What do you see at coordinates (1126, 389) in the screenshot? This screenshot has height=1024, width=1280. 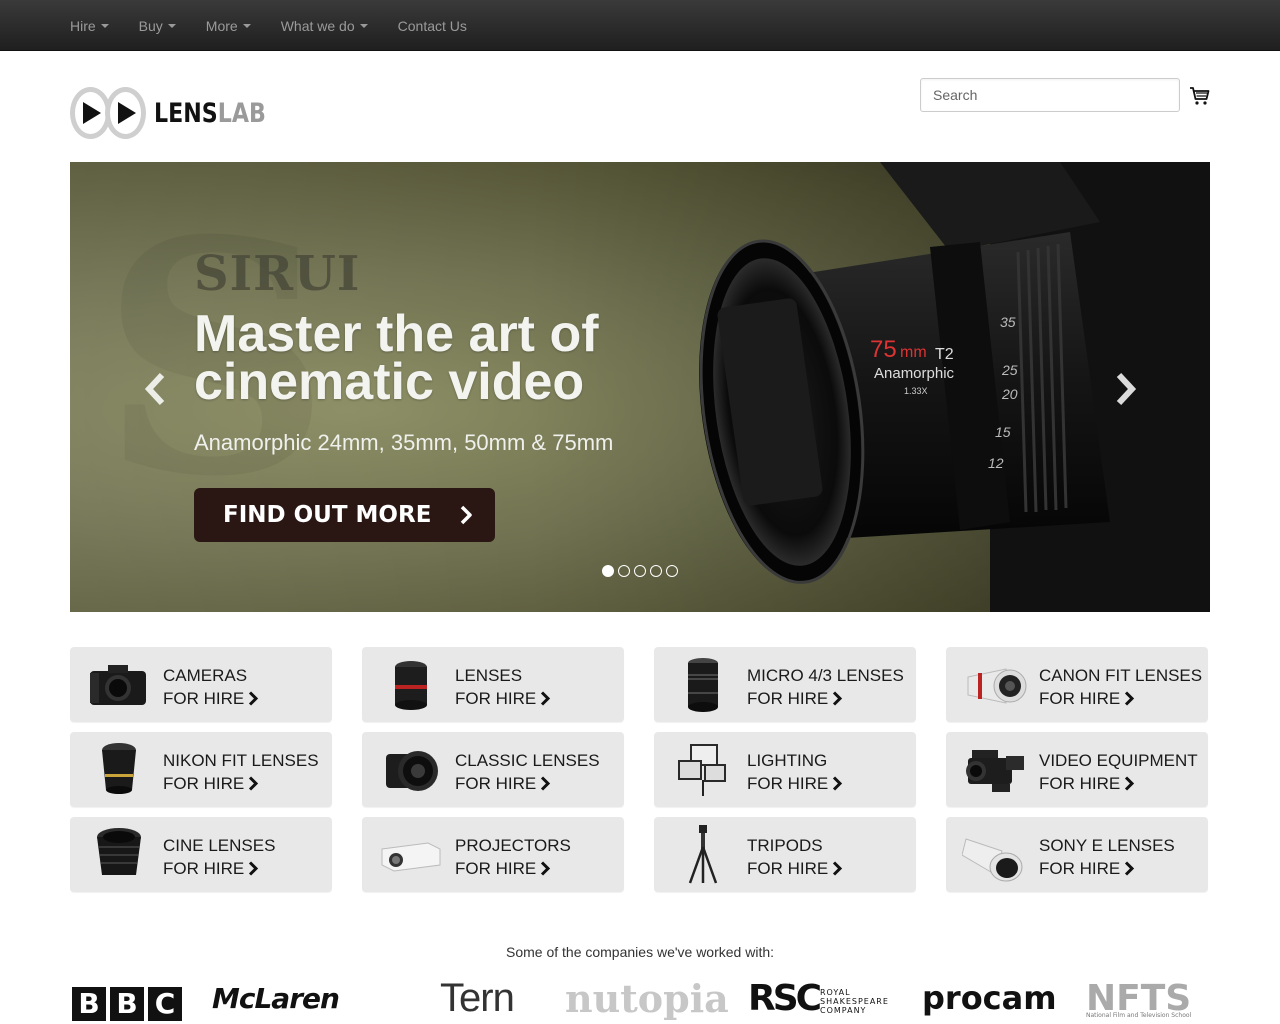 I see `carousel-next-icon` at bounding box center [1126, 389].